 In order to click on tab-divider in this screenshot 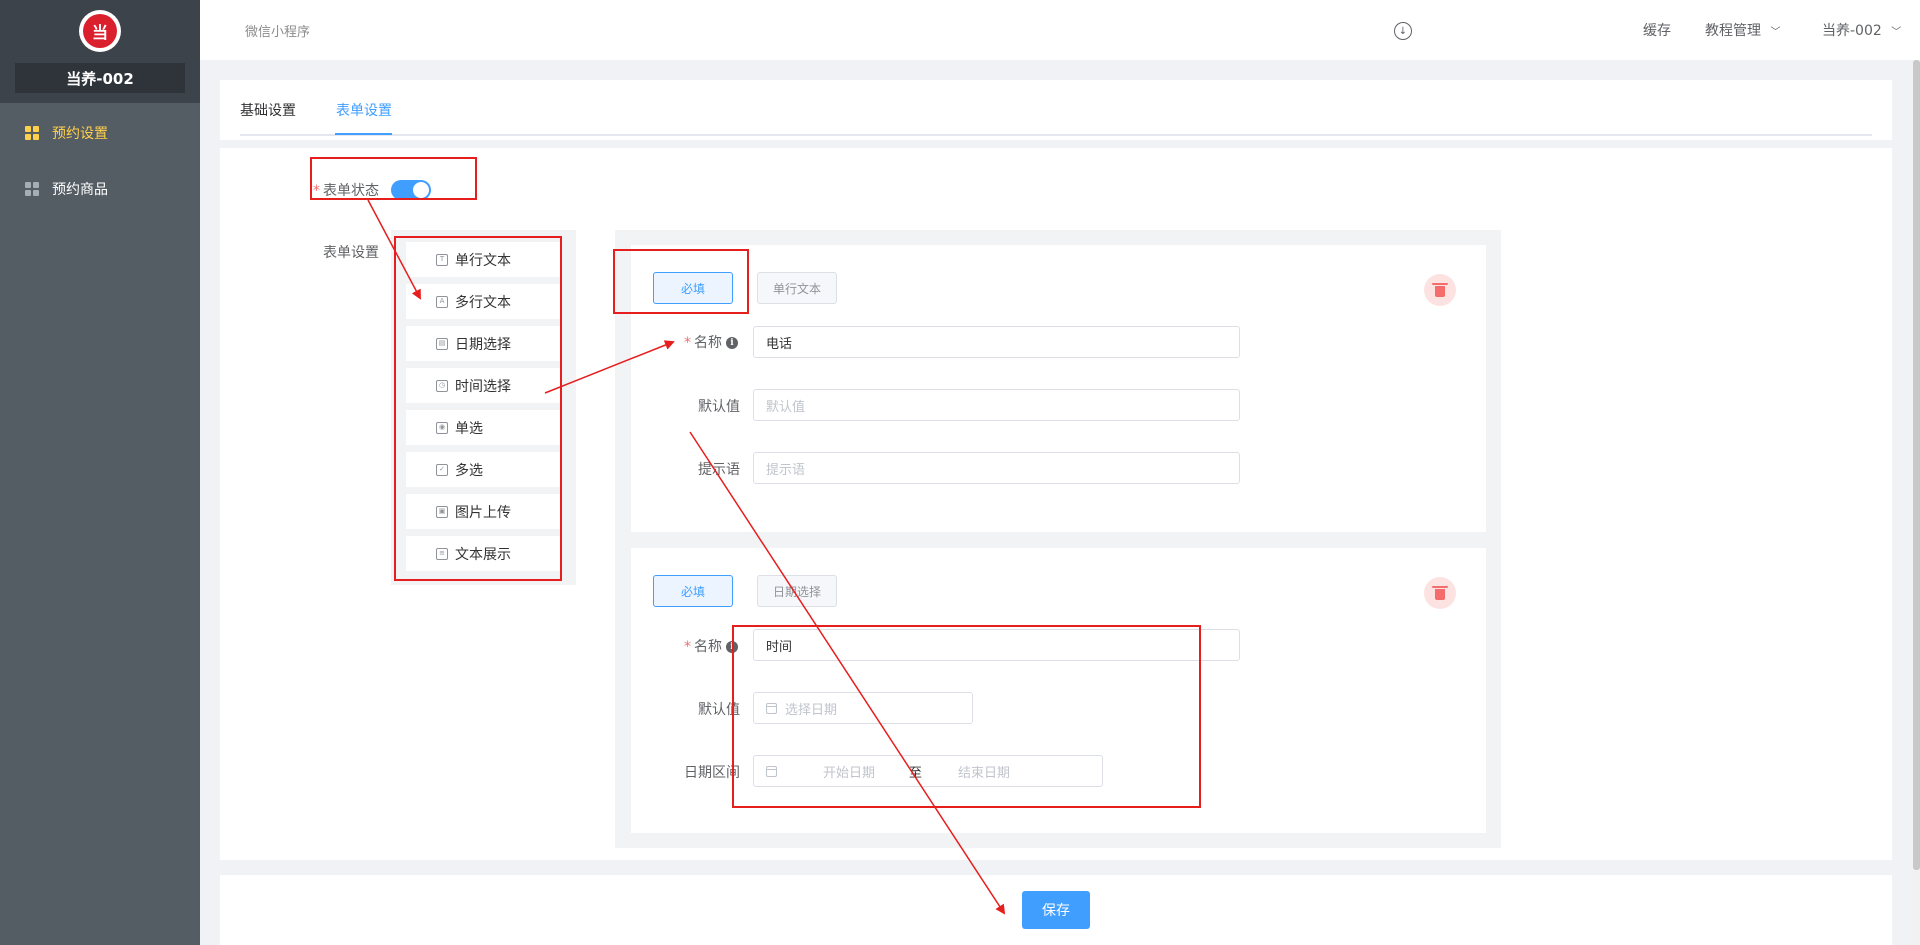, I will do `click(1056, 135)`.